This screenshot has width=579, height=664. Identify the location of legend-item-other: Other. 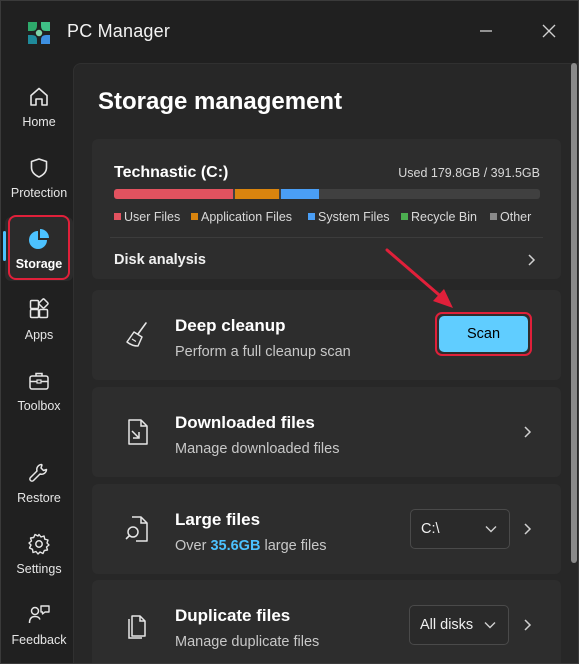
(510, 217).